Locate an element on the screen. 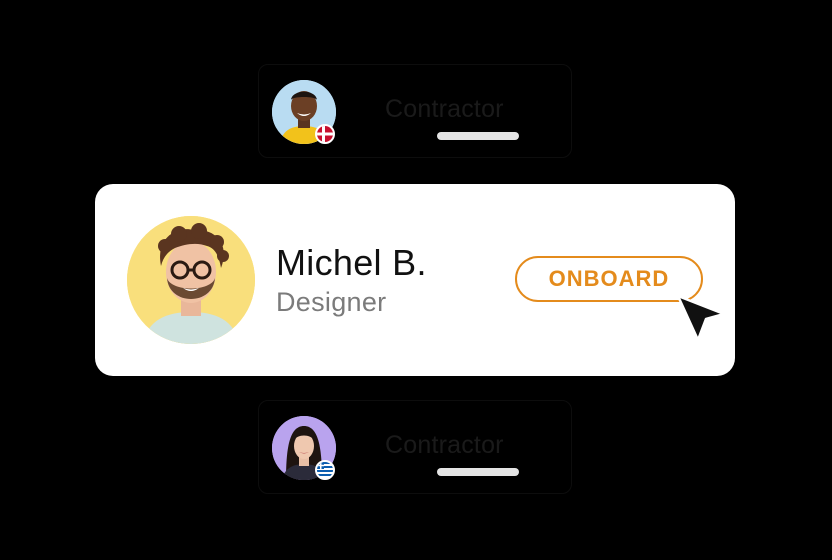 This screenshot has width=832, height=560. person-portrait-icon is located at coordinates (191, 280).